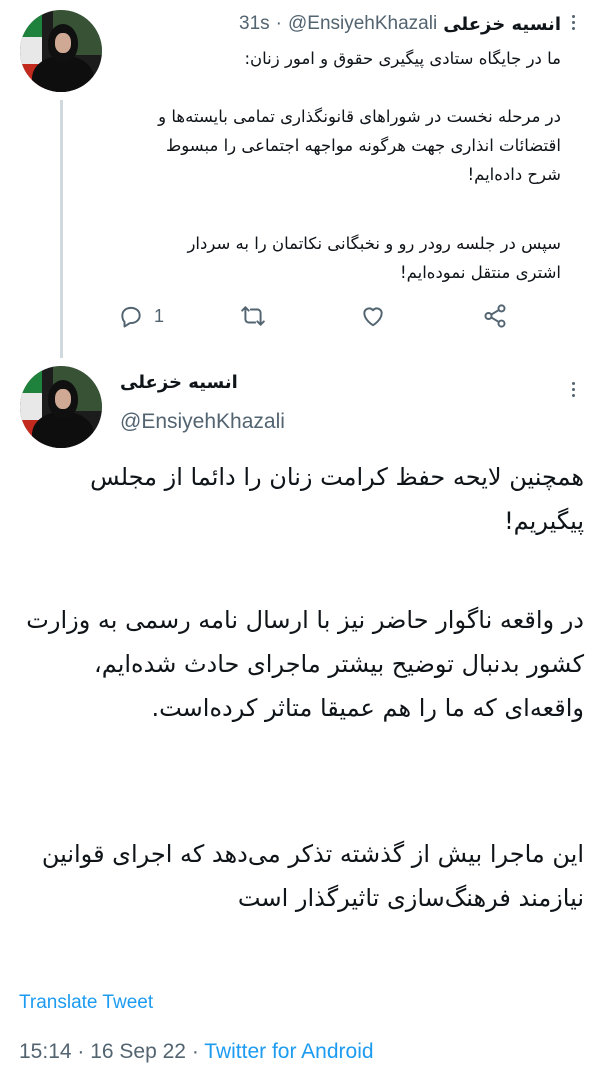 The image size is (603, 1078). Describe the element at coordinates (288, 1051) in the screenshot. I see `tweet-source-link: Twitter for Android` at that location.